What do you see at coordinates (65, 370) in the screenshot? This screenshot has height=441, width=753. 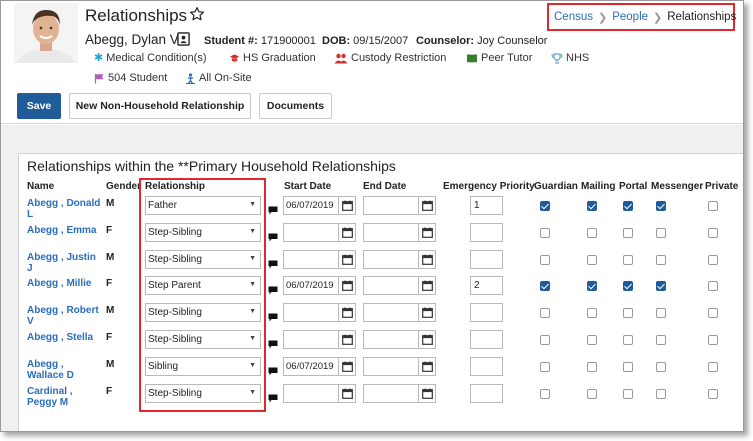 I see `person-name-link: Abegg , Wallace D` at bounding box center [65, 370].